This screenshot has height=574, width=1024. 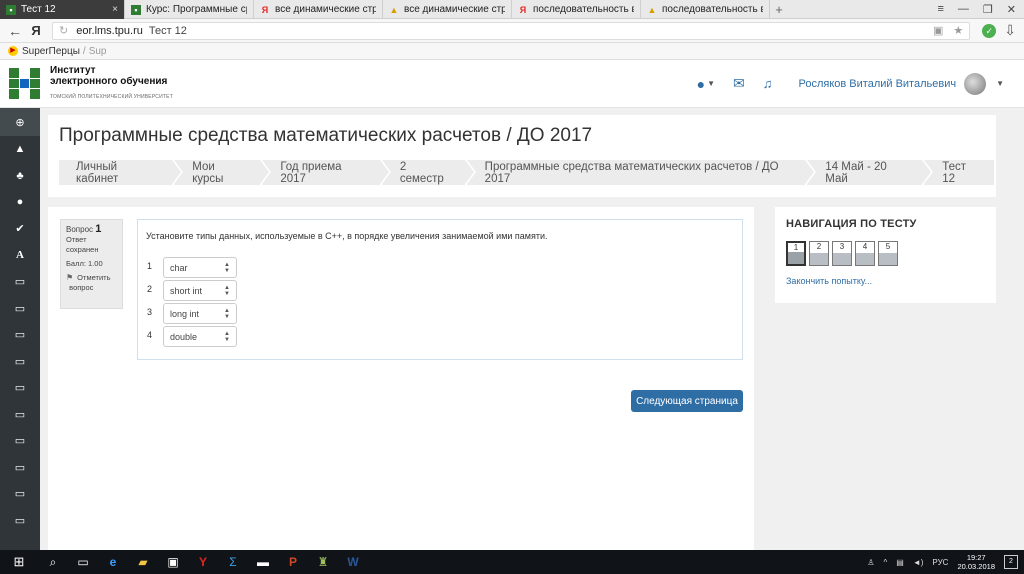 I want to click on reader-icon: ▣, so click(x=938, y=30).